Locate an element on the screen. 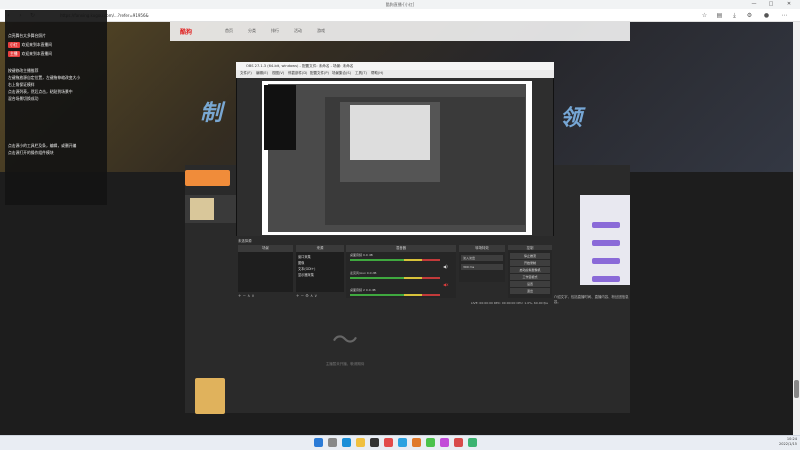 Image resolution: width=800 pixels, height=450 pixels. gift-card is located at coordinates (210, 396).